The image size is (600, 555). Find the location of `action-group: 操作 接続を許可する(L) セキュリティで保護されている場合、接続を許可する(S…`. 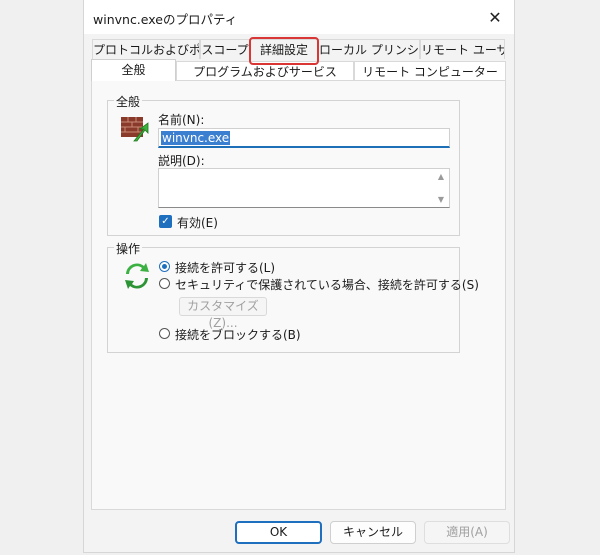

action-group: 操作 接続を許可する(L) セキュリティで保護されている場合、接続を許可する(S… is located at coordinates (293, 296).